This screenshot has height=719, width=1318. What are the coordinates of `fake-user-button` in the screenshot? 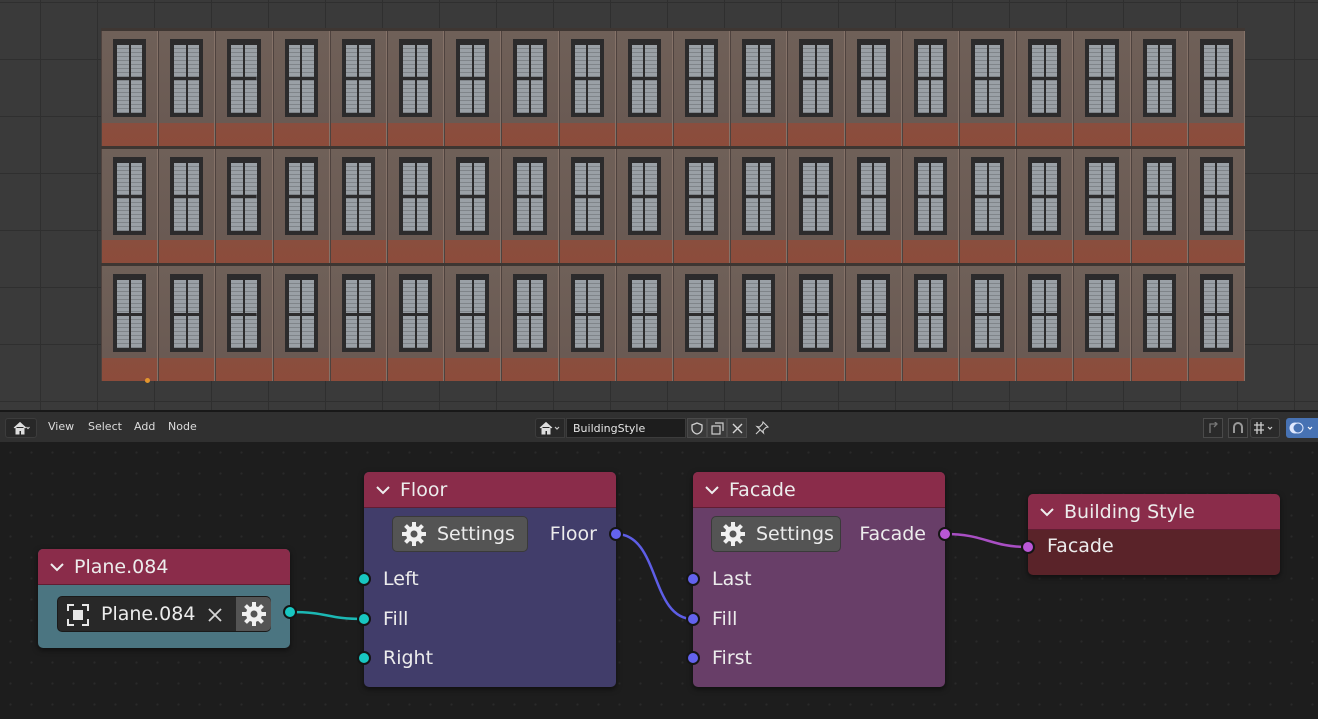 It's located at (697, 428).